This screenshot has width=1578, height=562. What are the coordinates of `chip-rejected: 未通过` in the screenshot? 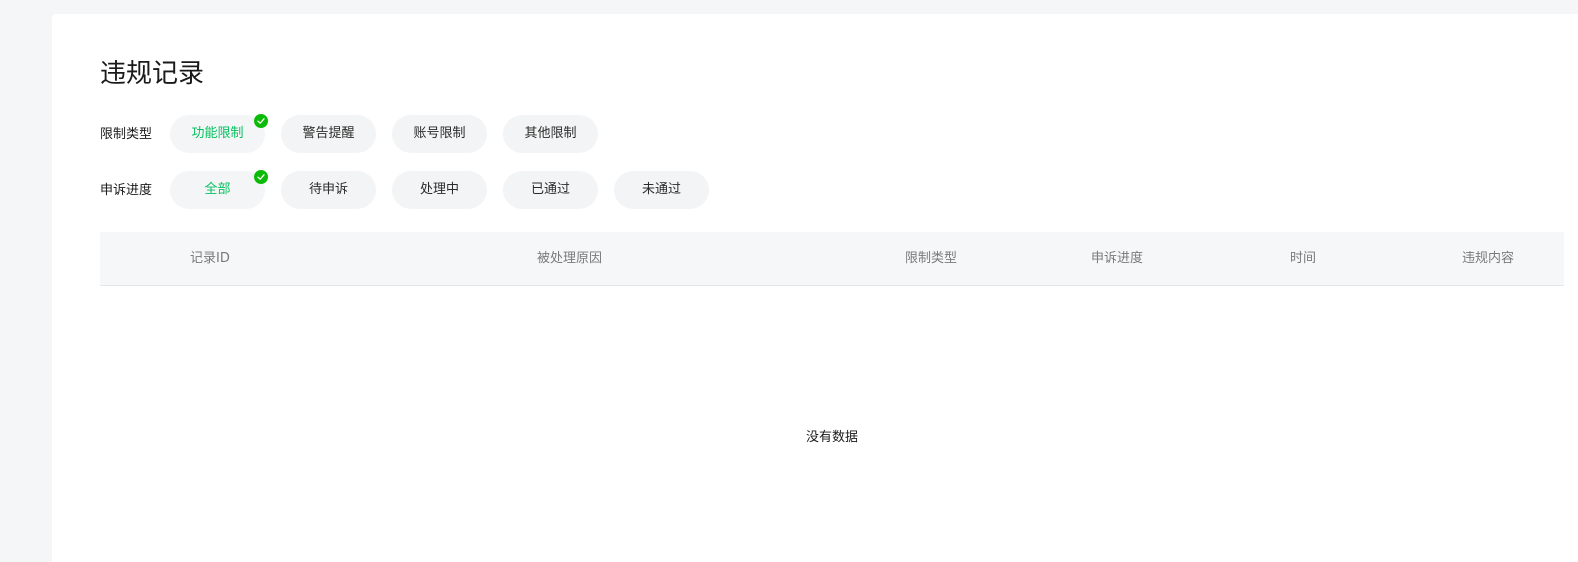 It's located at (661, 190).